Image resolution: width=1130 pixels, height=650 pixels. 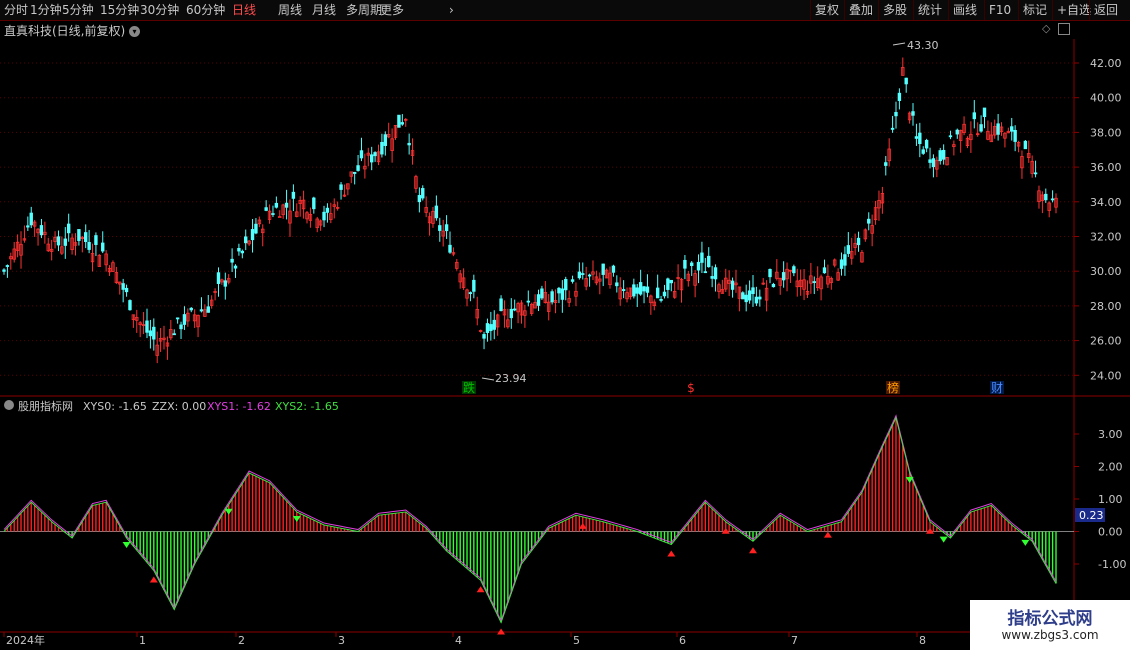 What do you see at coordinates (1106, 132) in the screenshot?
I see `price-tick-label: 38.00` at bounding box center [1106, 132].